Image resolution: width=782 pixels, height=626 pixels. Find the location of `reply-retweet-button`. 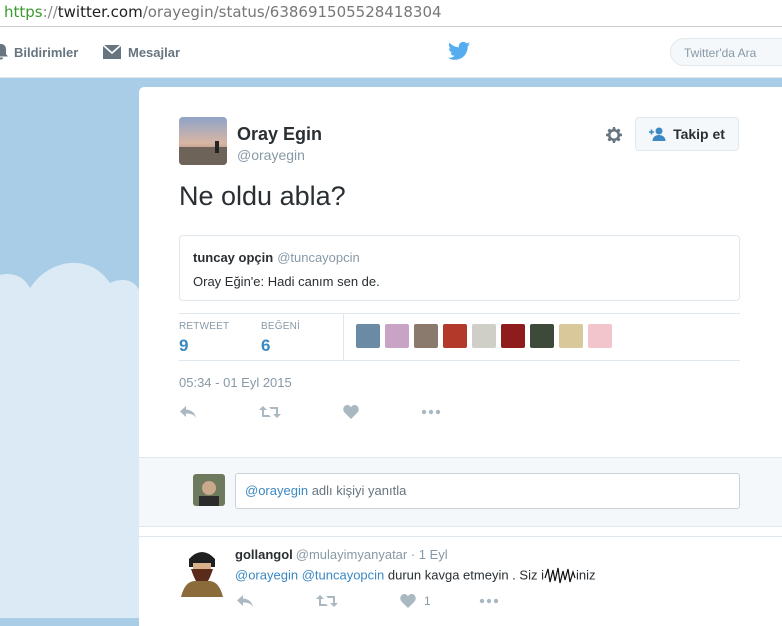

reply-retweet-button is located at coordinates (327, 601).